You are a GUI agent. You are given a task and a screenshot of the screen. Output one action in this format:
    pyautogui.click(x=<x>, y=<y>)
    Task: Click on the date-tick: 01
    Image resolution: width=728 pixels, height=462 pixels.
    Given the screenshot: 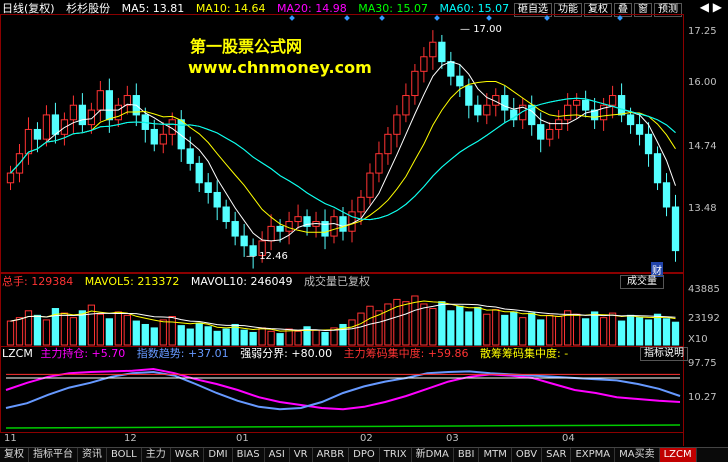 What is the action you would take?
    pyautogui.click(x=242, y=438)
    